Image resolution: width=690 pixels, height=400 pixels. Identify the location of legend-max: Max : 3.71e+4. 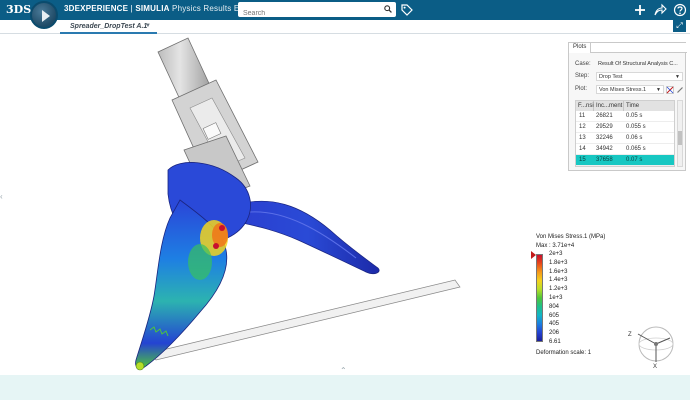
(555, 246).